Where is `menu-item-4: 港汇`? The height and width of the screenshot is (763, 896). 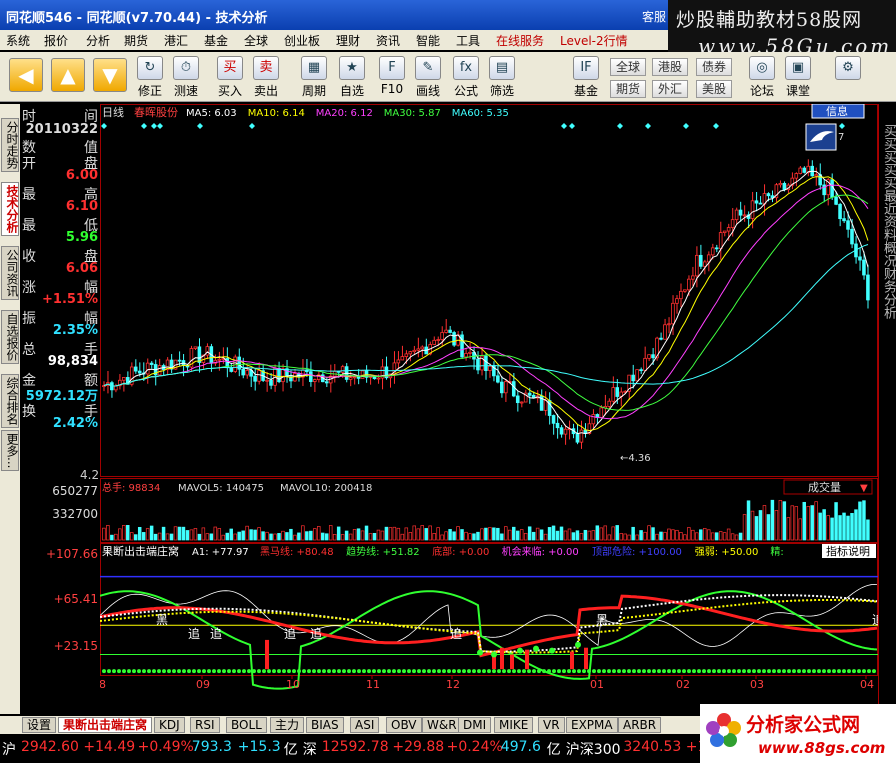
menu-item-4: 港汇 is located at coordinates (176, 40).